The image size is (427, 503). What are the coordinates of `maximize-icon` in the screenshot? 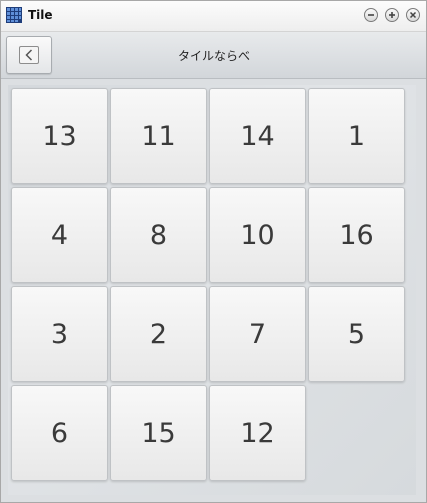 It's located at (392, 15).